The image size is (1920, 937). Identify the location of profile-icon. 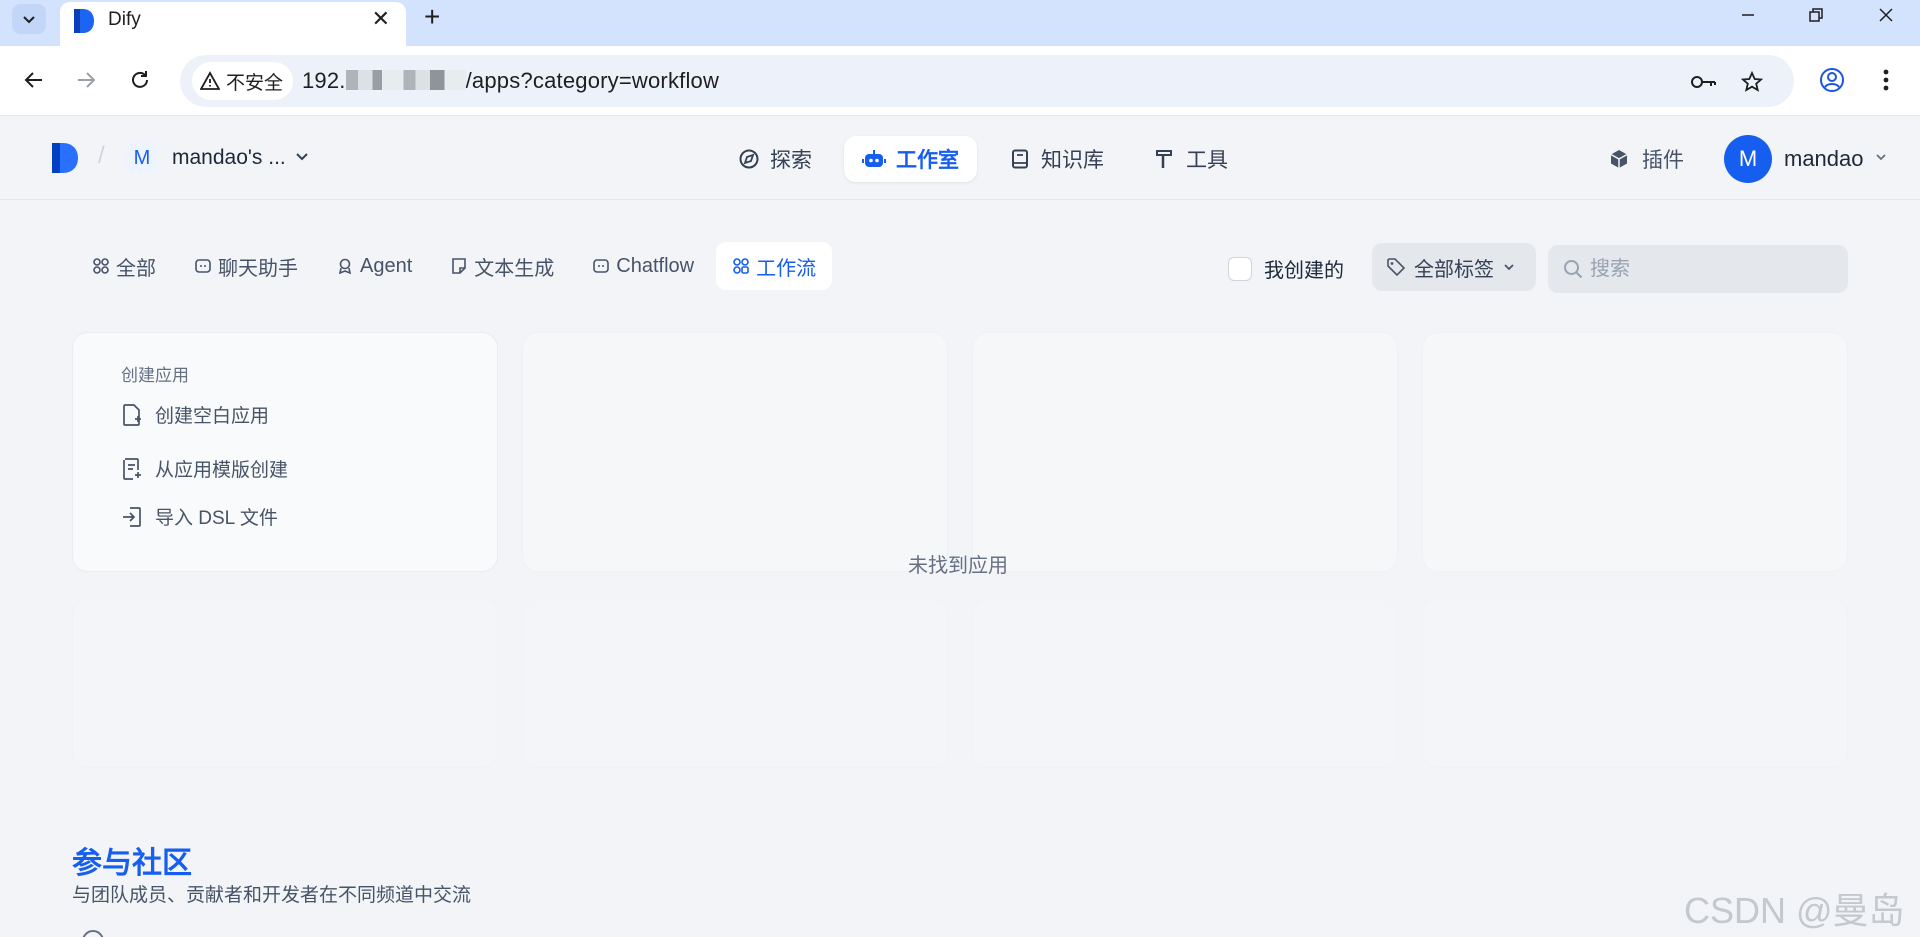
(1832, 80).